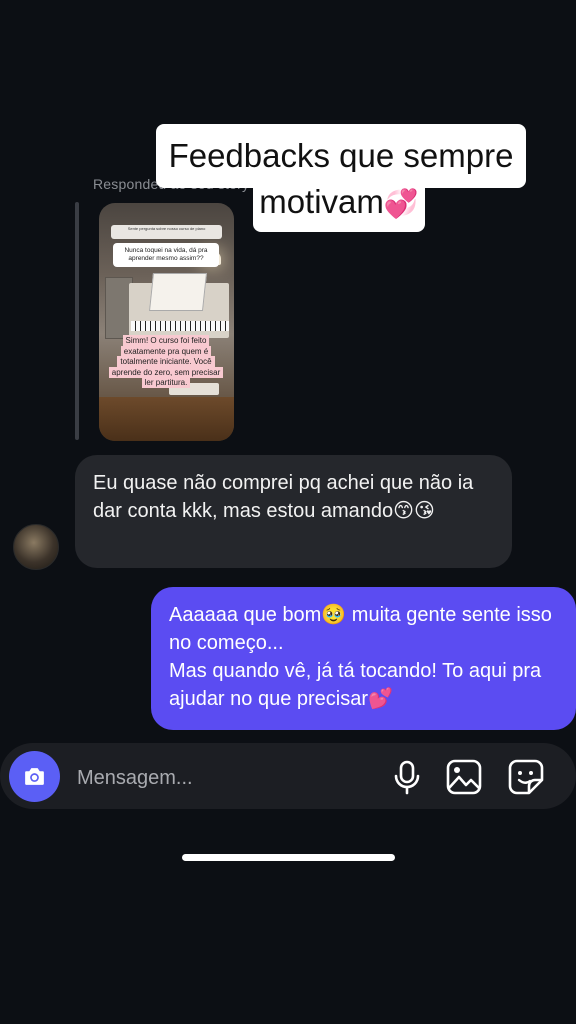 The image size is (576, 1024). Describe the element at coordinates (401, 203) in the screenshot. I see `two-hearts-icon: 💞` at that location.